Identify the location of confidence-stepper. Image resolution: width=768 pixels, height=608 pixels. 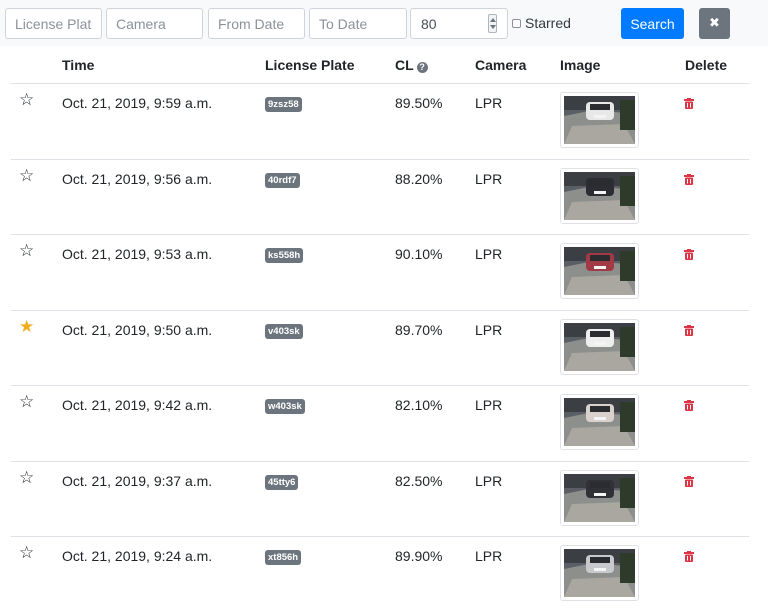
(459, 23).